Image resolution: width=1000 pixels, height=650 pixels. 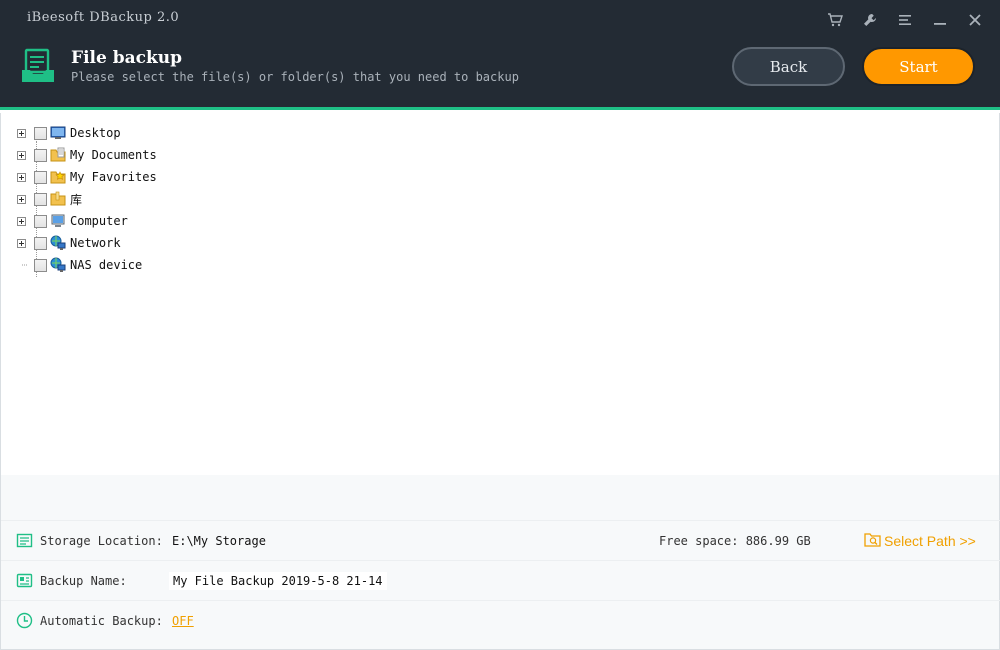 I want to click on tree-item-library: 库, so click(x=86, y=199).